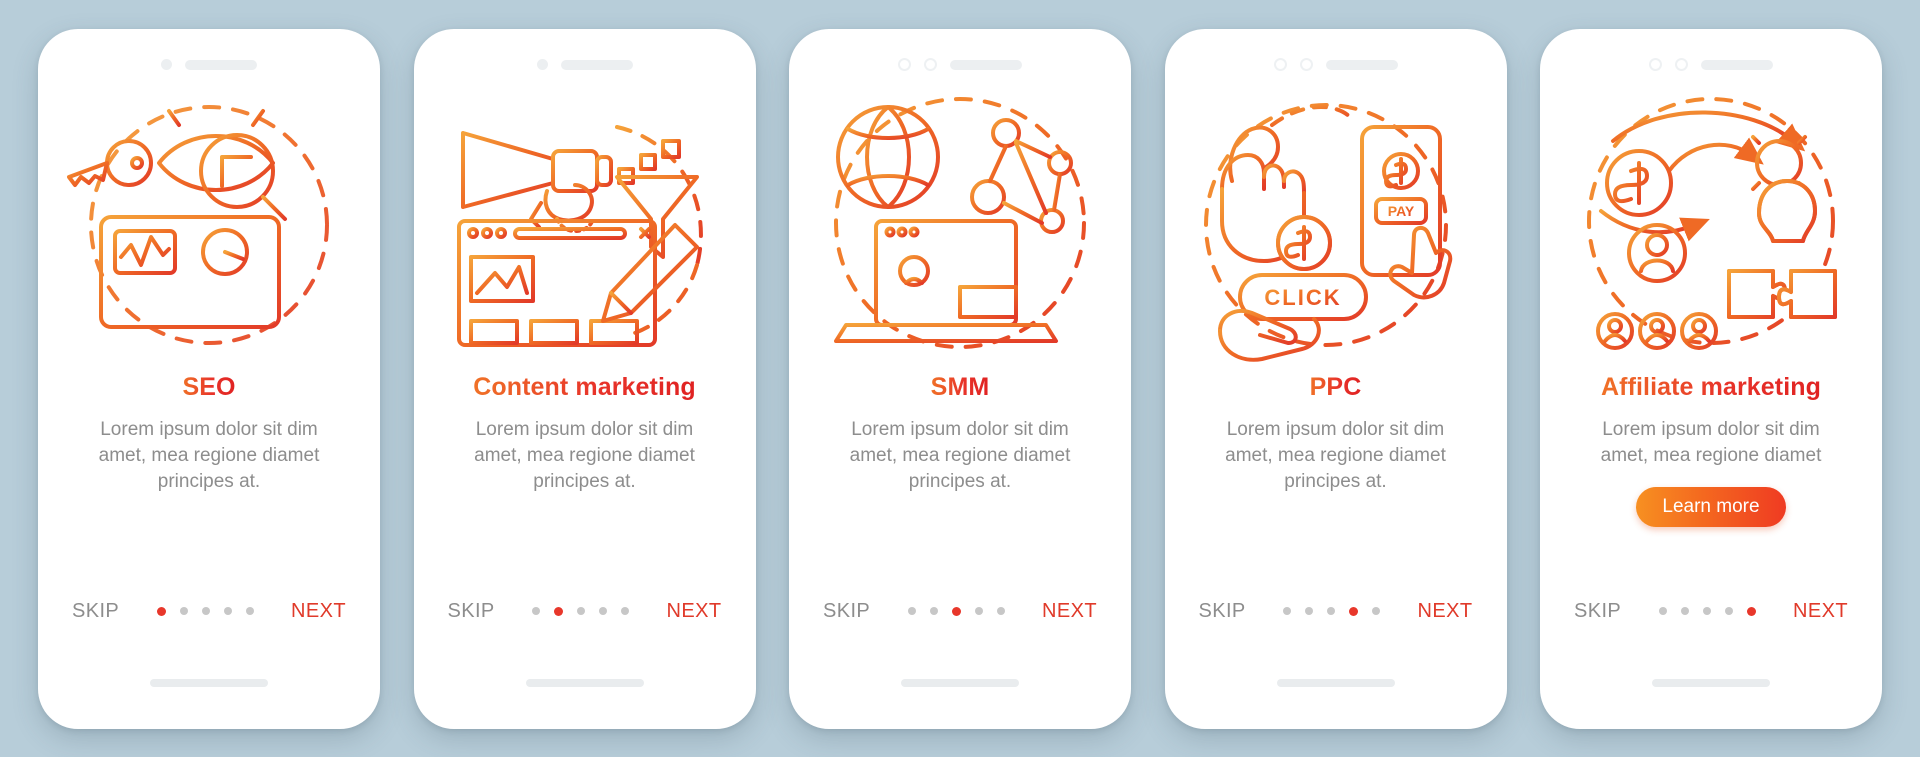 Image resolution: width=1920 pixels, height=757 pixels. What do you see at coordinates (1335, 386) in the screenshot?
I see `screen-title: PPC` at bounding box center [1335, 386].